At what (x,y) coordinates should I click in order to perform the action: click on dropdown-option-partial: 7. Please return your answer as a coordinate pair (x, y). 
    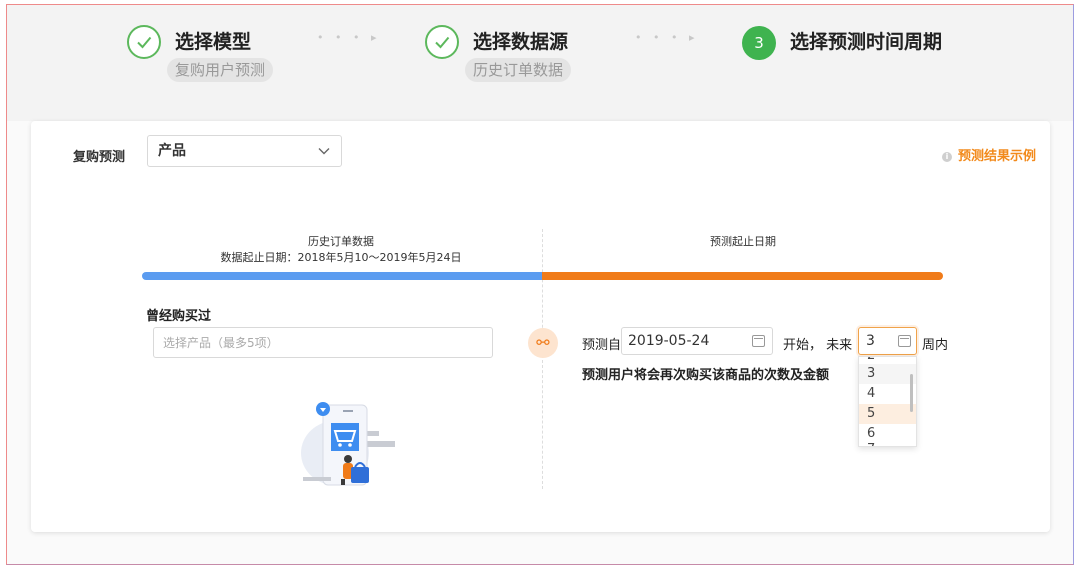
    Looking at the image, I should click on (871, 444).